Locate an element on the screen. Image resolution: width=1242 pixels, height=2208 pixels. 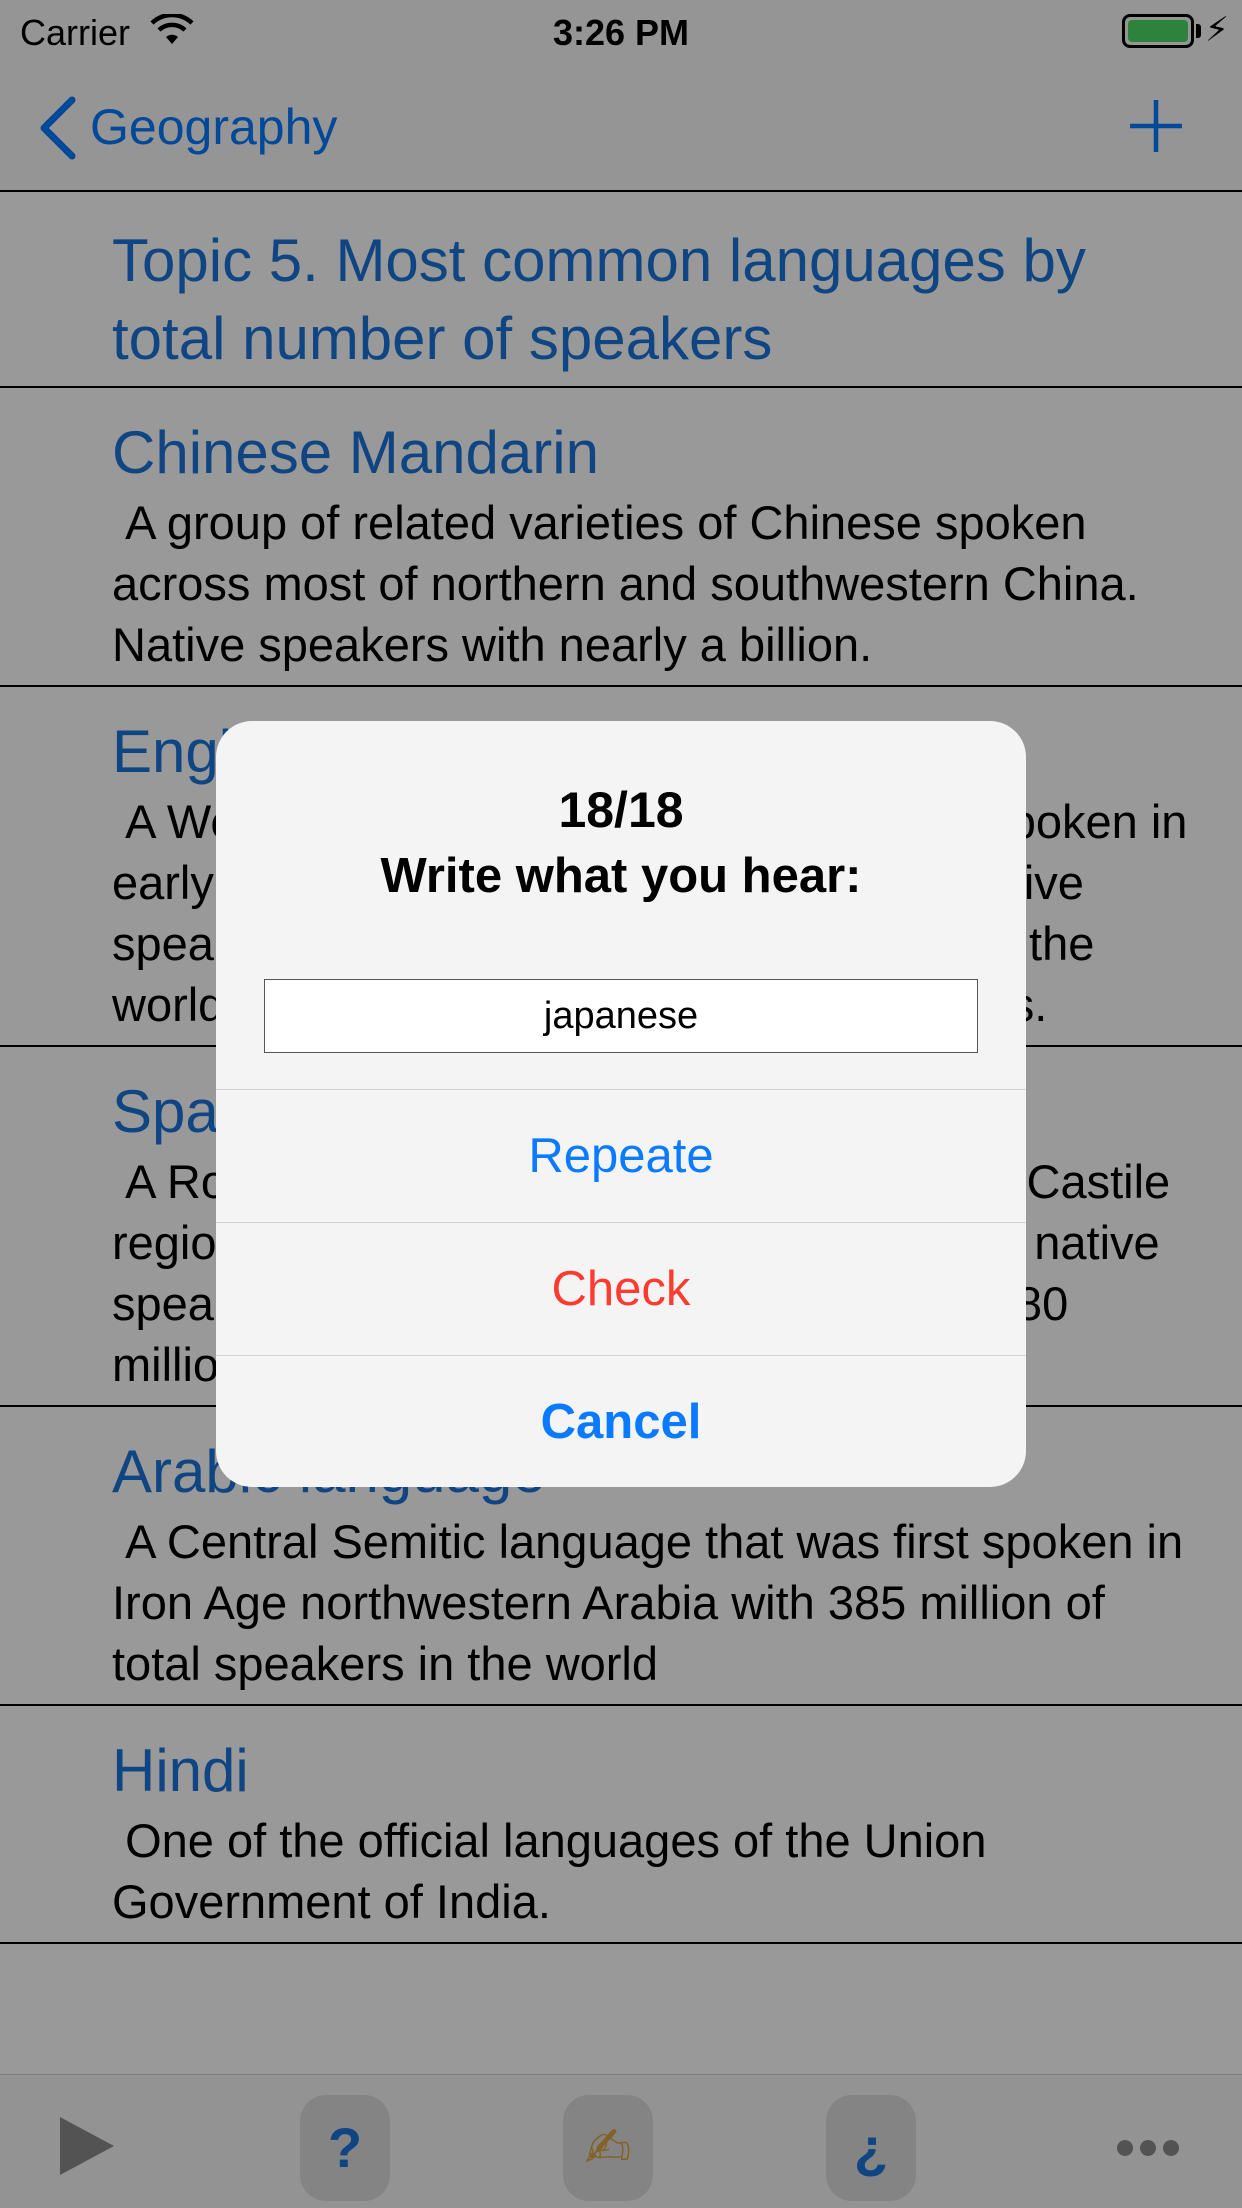
repeat-button: Repeate is located at coordinates (621, 1155).